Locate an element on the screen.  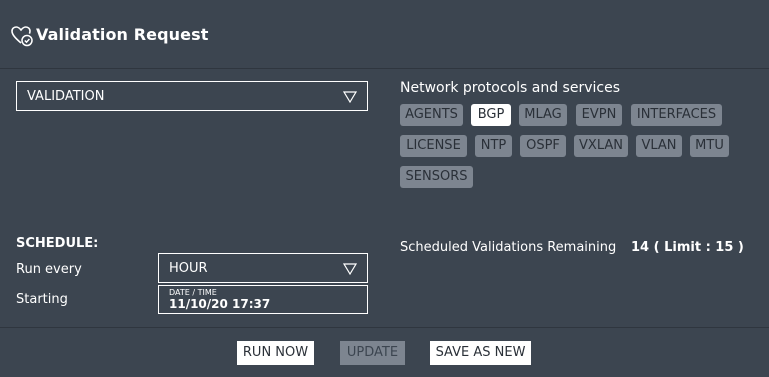
footer-divider is located at coordinates (384, 327).